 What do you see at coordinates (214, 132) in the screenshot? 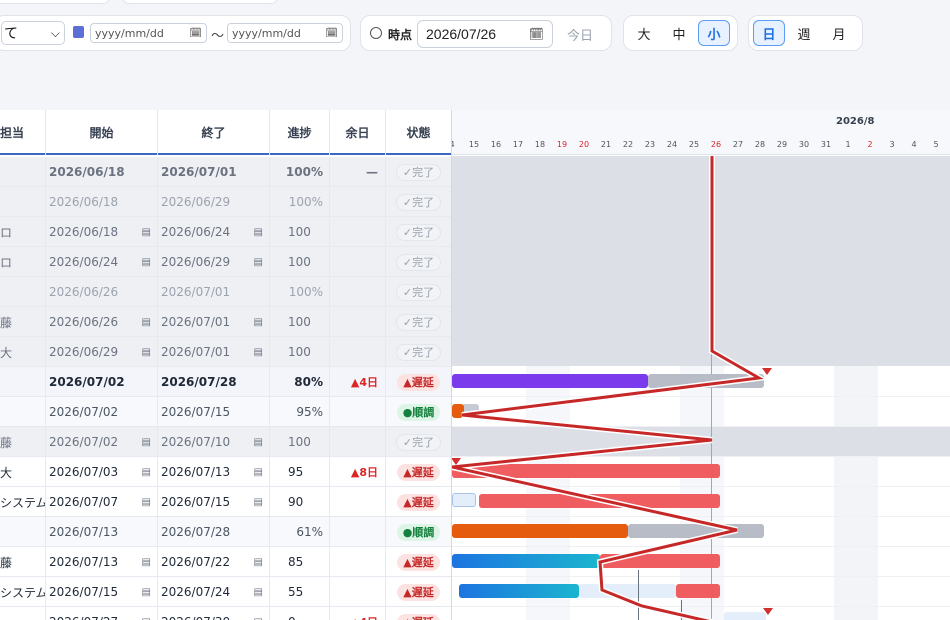
I see `col-end: 終了` at bounding box center [214, 132].